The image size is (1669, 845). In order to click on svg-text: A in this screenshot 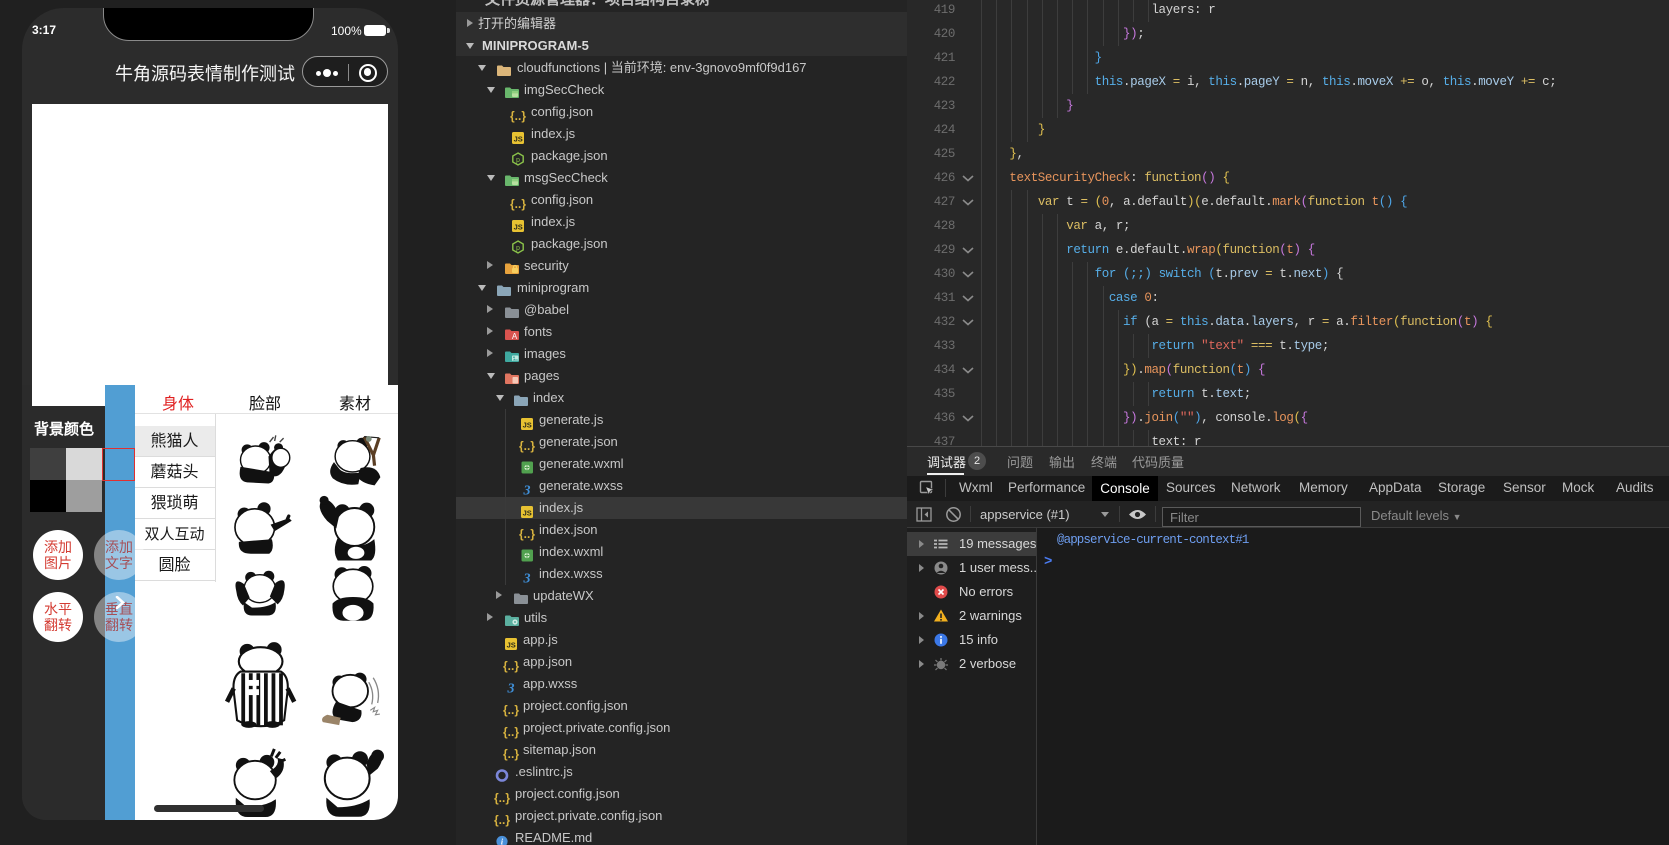, I will do `click(515, 336)`.